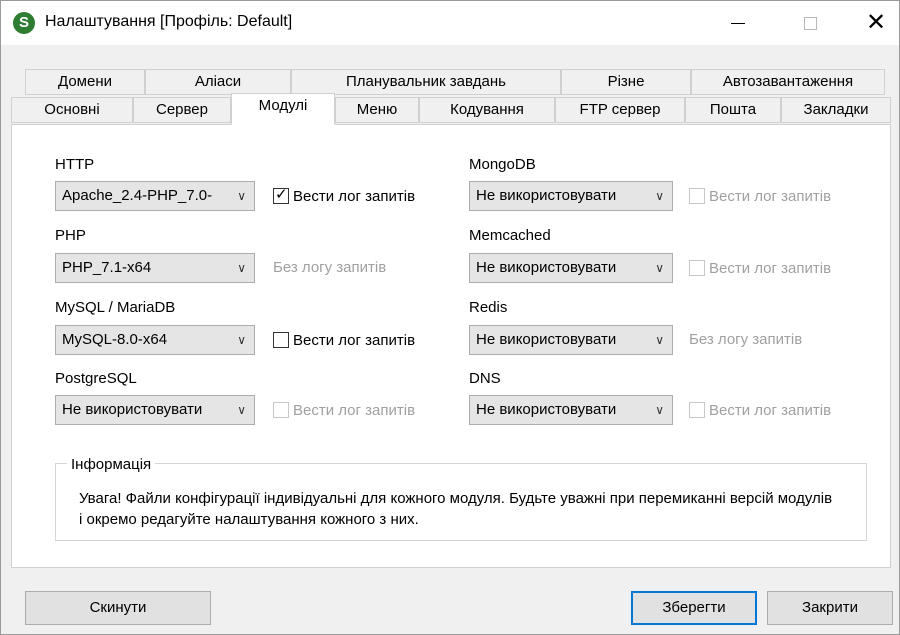 This screenshot has width=900, height=635. I want to click on title-bar: S Налаштування [Профіль: Default] ✕, so click(450, 23).